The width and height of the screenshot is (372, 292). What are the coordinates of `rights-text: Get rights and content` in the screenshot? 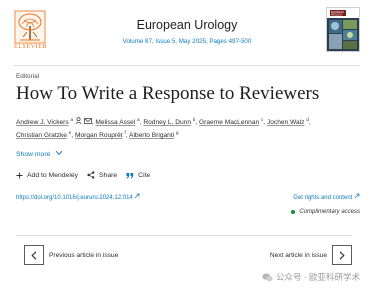 It's located at (323, 198).